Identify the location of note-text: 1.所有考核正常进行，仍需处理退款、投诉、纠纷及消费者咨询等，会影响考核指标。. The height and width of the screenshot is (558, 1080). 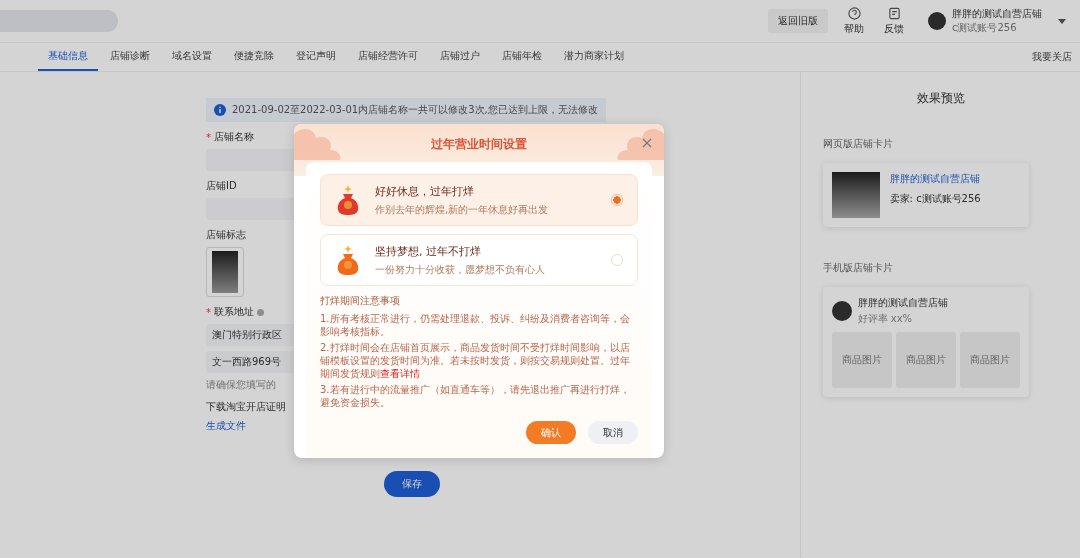
(475, 325).